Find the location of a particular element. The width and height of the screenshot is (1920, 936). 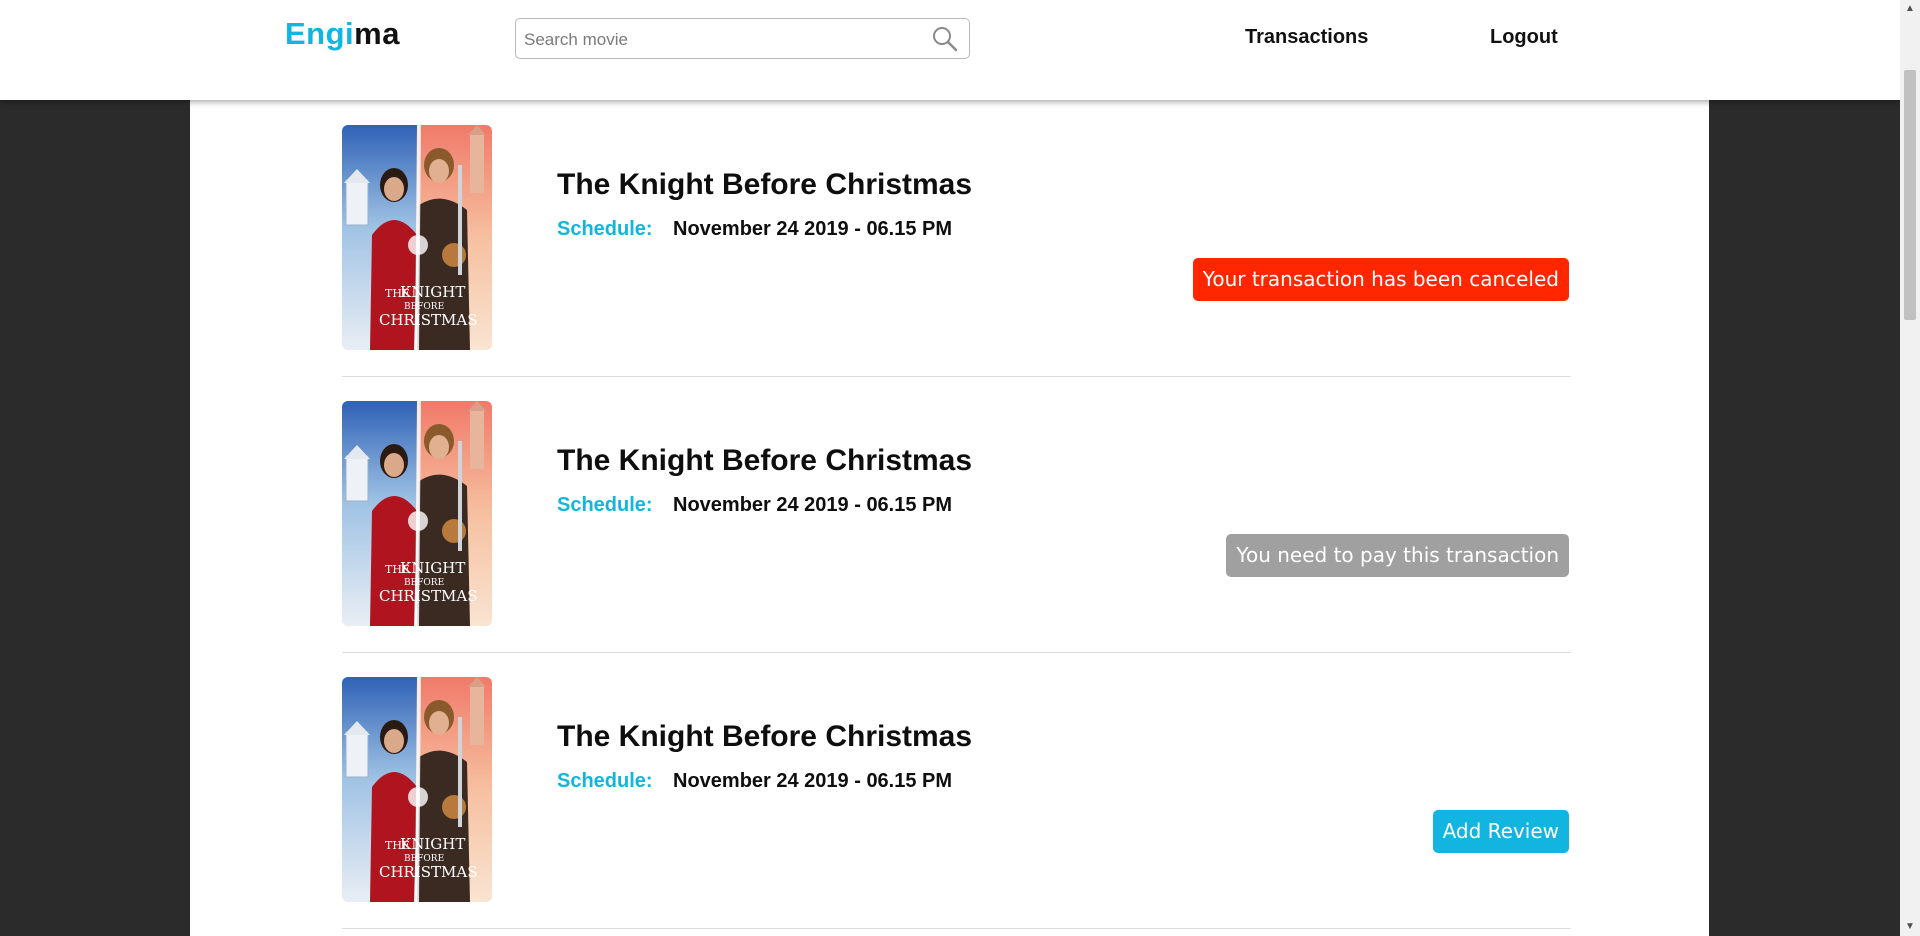

logo-part-engi: Engi is located at coordinates (320, 33).